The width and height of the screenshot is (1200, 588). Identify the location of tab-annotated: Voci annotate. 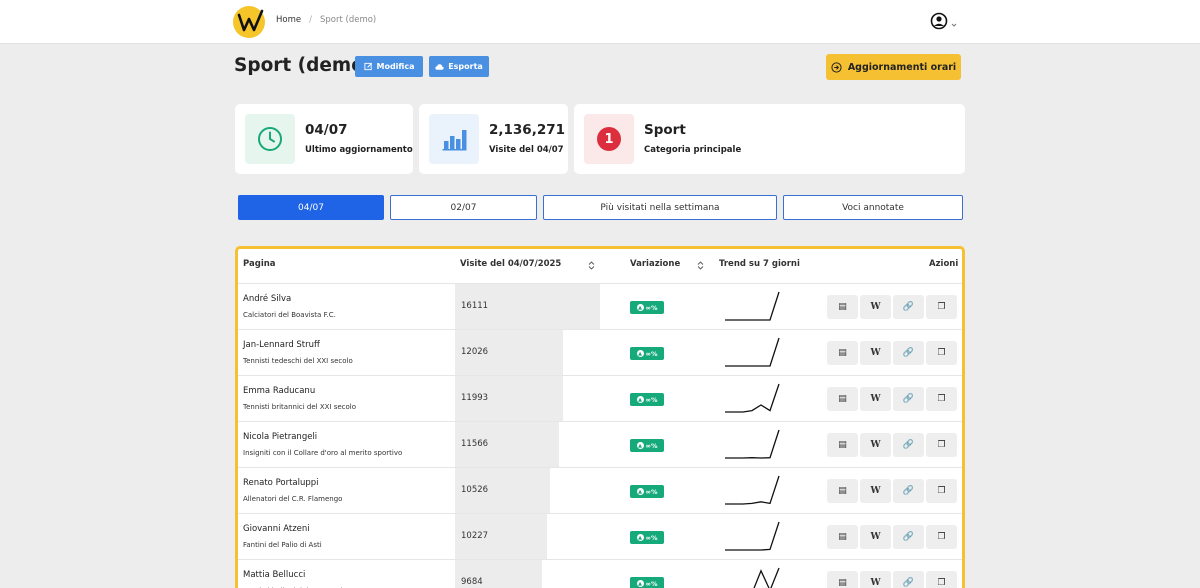
(873, 207).